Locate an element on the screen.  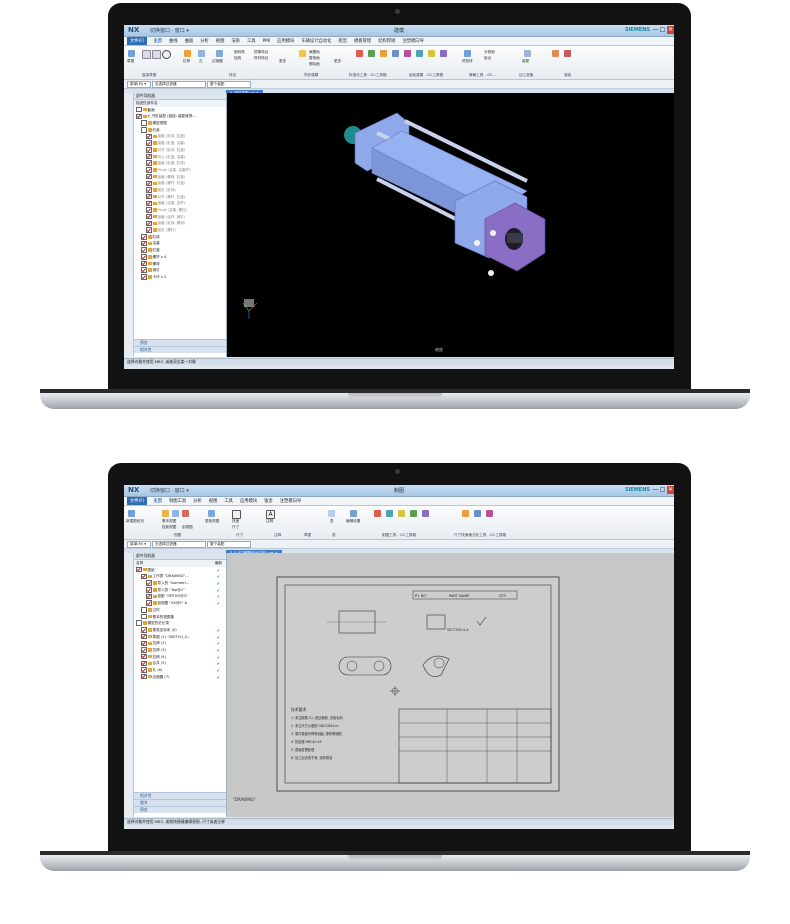
tree-node: 固定 (缸体) is located at coordinates (180, 190).